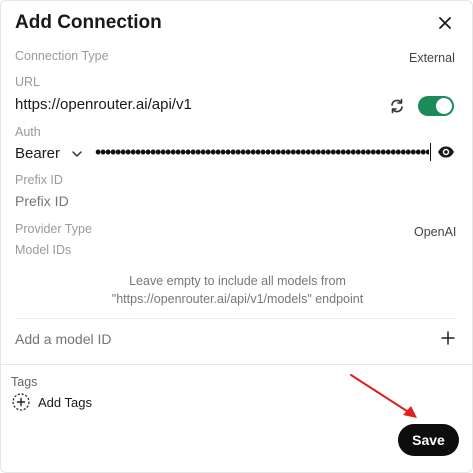 This screenshot has height=473, width=473. I want to click on model-ids-label: Model IDs, so click(43, 250).